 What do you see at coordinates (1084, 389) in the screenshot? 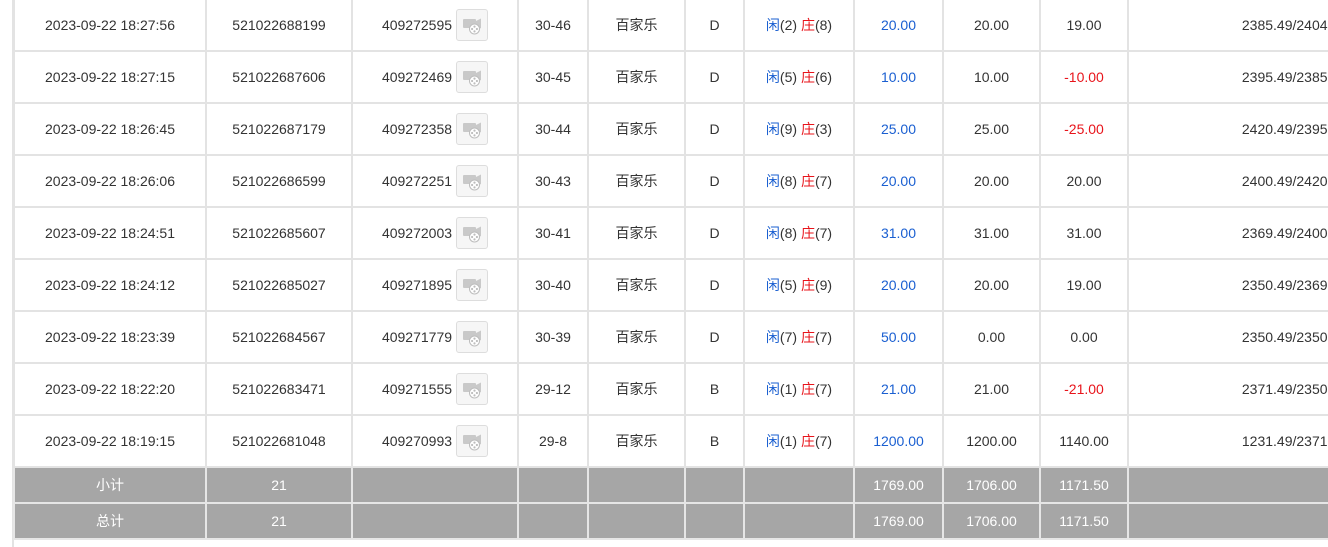
I see `win-loss: -21.00` at bounding box center [1084, 389].